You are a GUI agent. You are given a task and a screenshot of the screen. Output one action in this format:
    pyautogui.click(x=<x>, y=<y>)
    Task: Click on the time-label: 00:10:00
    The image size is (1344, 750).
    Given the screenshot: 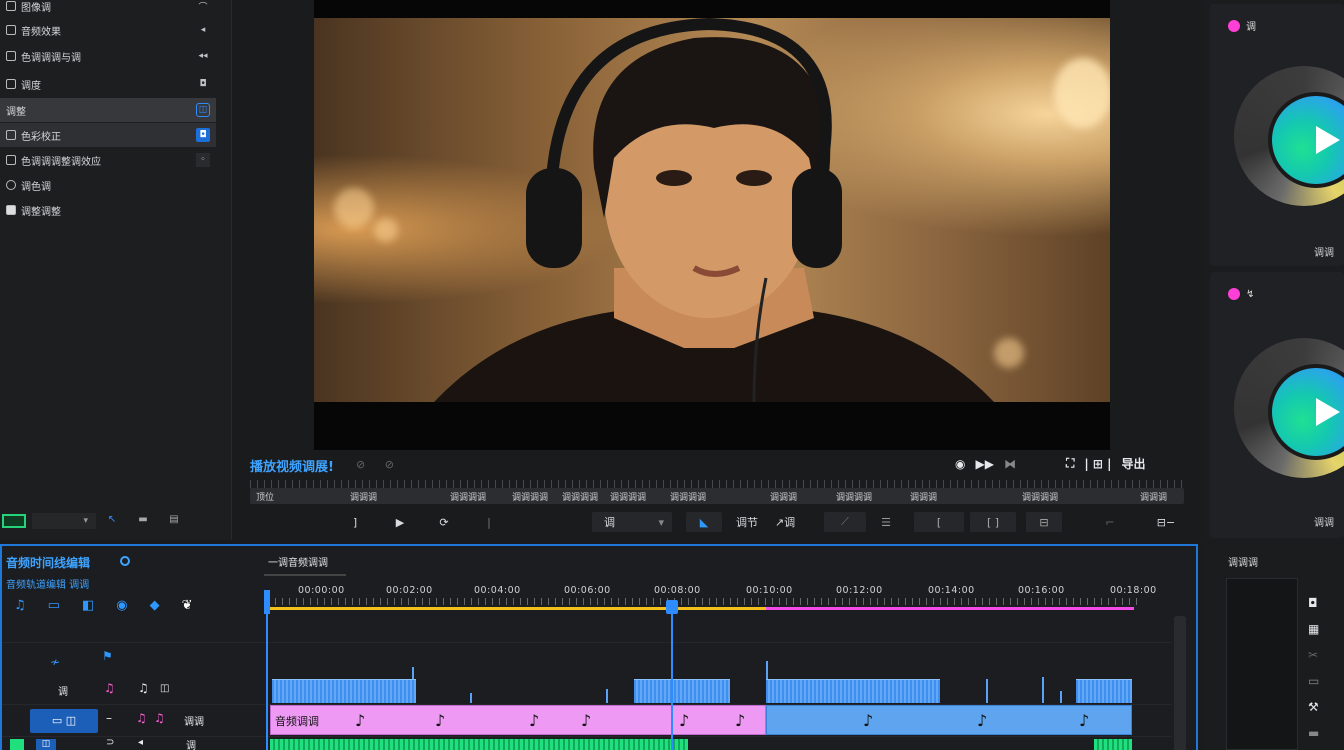 What is the action you would take?
    pyautogui.click(x=769, y=590)
    